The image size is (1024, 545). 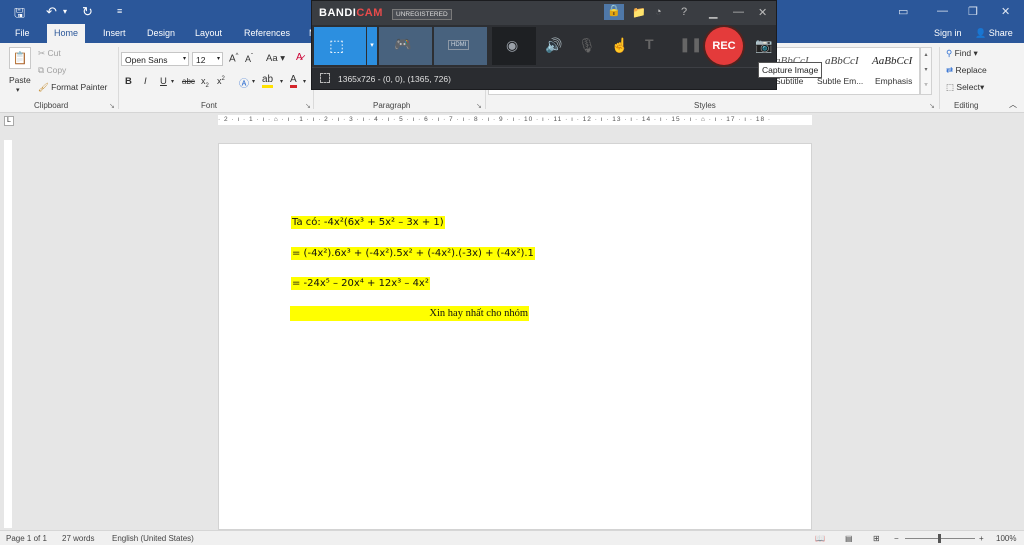 What do you see at coordinates (272, 58) in the screenshot?
I see `change-case-label: Aa` at bounding box center [272, 58].